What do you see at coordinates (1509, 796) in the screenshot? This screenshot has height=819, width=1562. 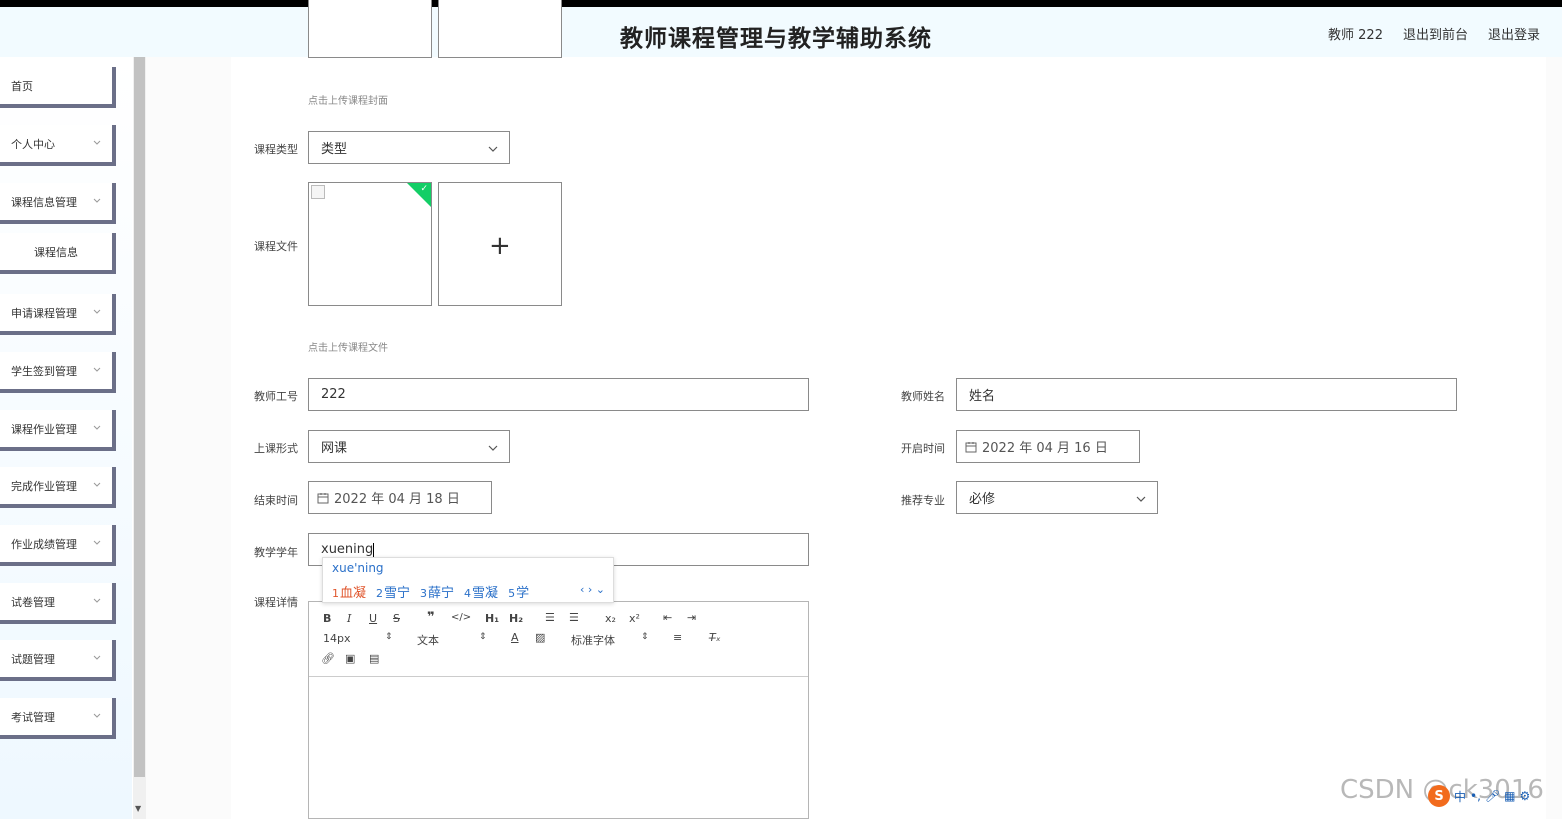 I see `keyboard-icon: ▦` at bounding box center [1509, 796].